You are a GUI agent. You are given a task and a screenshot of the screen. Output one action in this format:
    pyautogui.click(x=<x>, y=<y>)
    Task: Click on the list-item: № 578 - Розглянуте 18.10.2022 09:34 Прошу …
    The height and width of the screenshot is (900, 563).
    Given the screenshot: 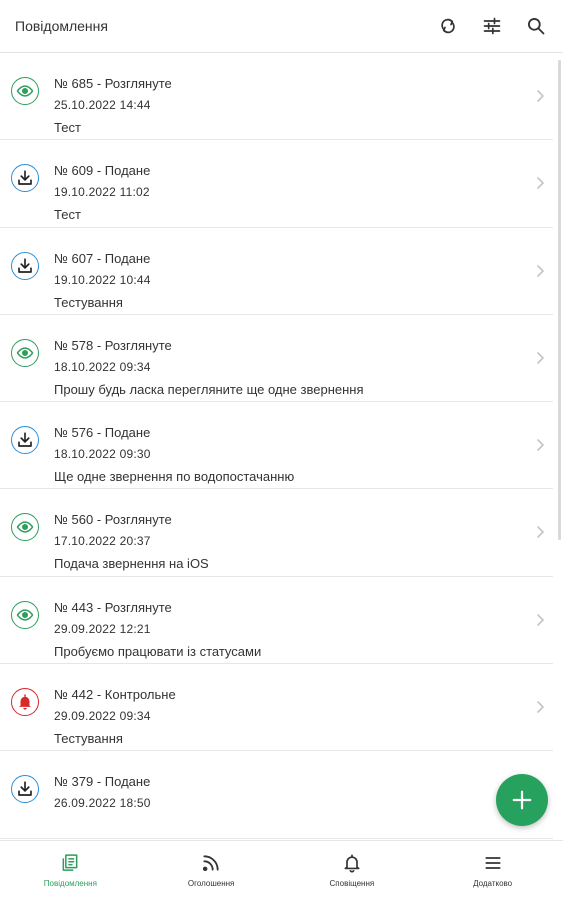 What is the action you would take?
    pyautogui.click(x=276, y=359)
    